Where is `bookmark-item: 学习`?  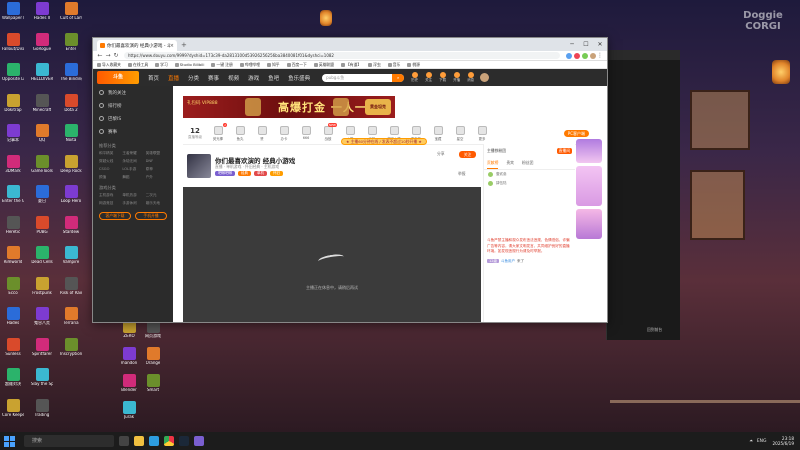
bookmark-item: 学习 is located at coordinates (161, 65).